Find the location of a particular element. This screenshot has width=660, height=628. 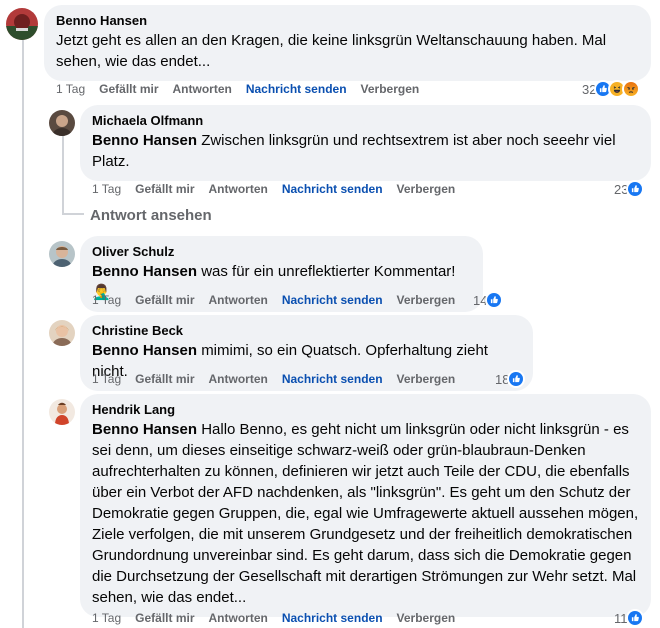

reaction-summary: 23 is located at coordinates (629, 189).